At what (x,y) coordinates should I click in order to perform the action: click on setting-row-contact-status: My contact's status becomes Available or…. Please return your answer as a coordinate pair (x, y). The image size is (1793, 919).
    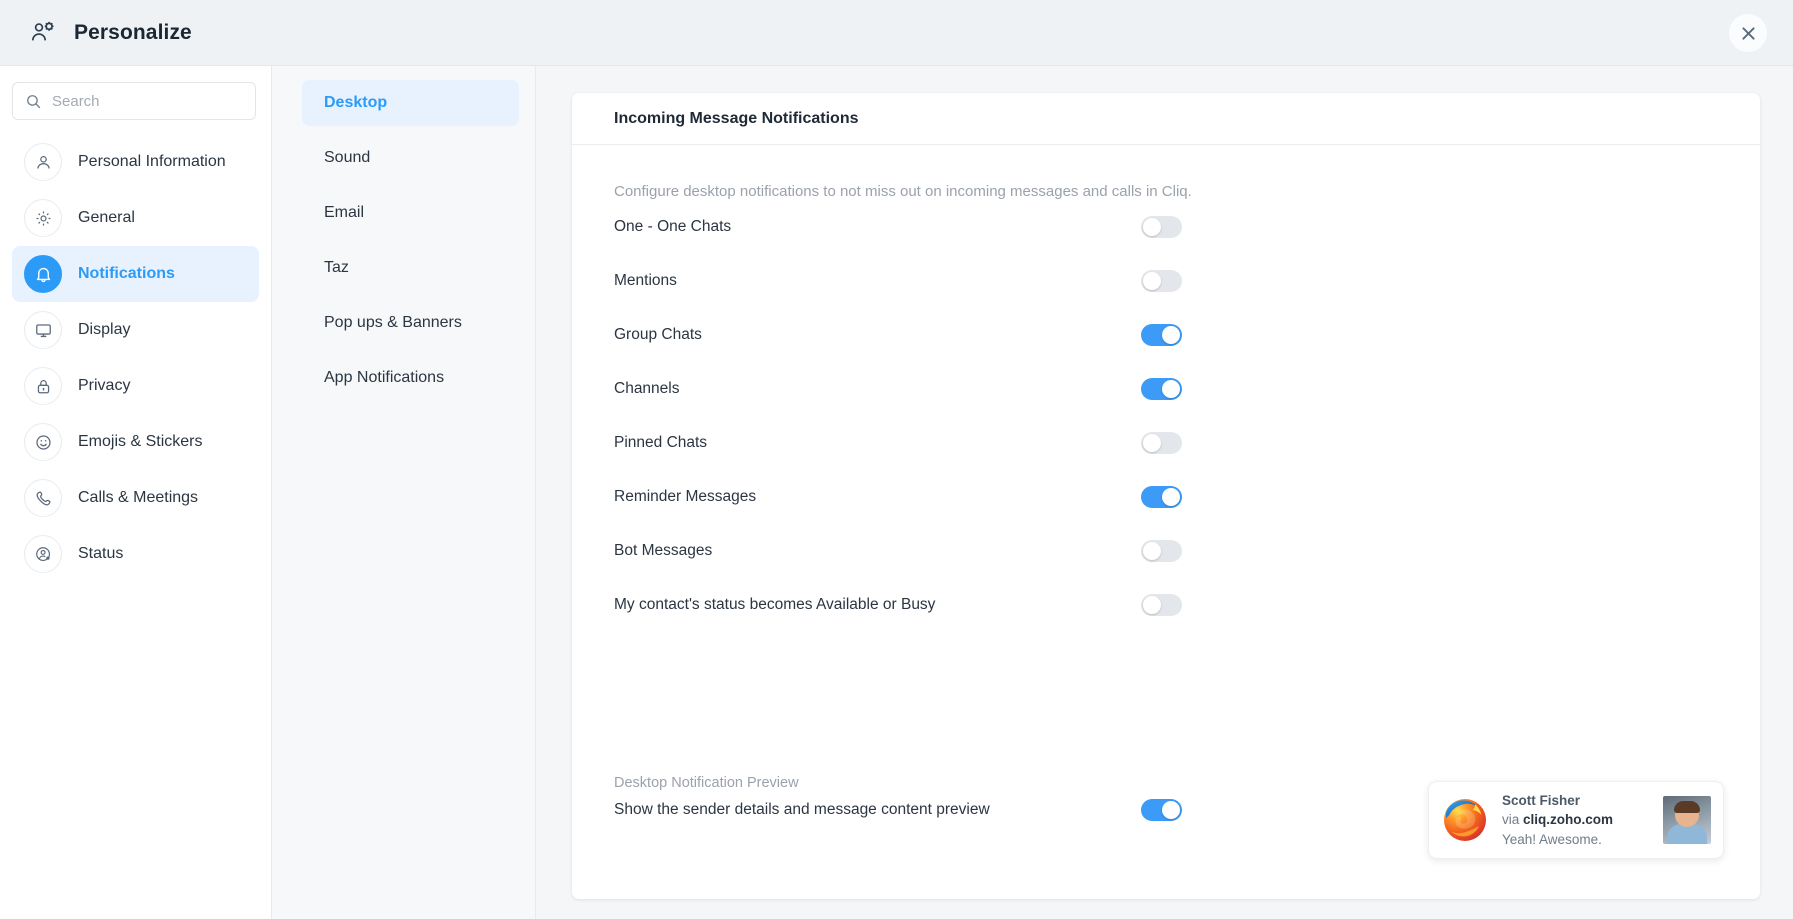
    Looking at the image, I should click on (898, 605).